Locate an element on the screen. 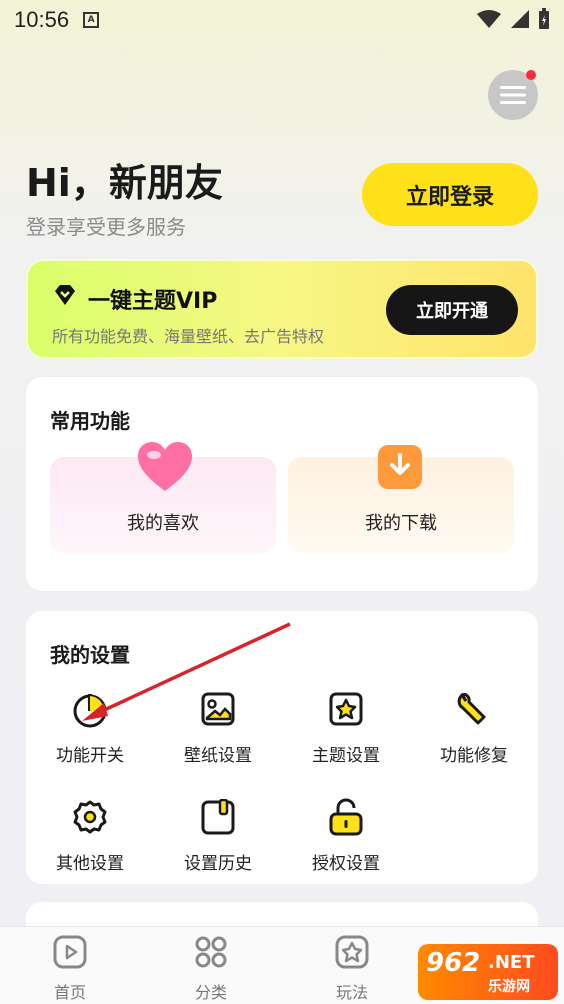  tab-category-label: 分类 is located at coordinates (210, 992).